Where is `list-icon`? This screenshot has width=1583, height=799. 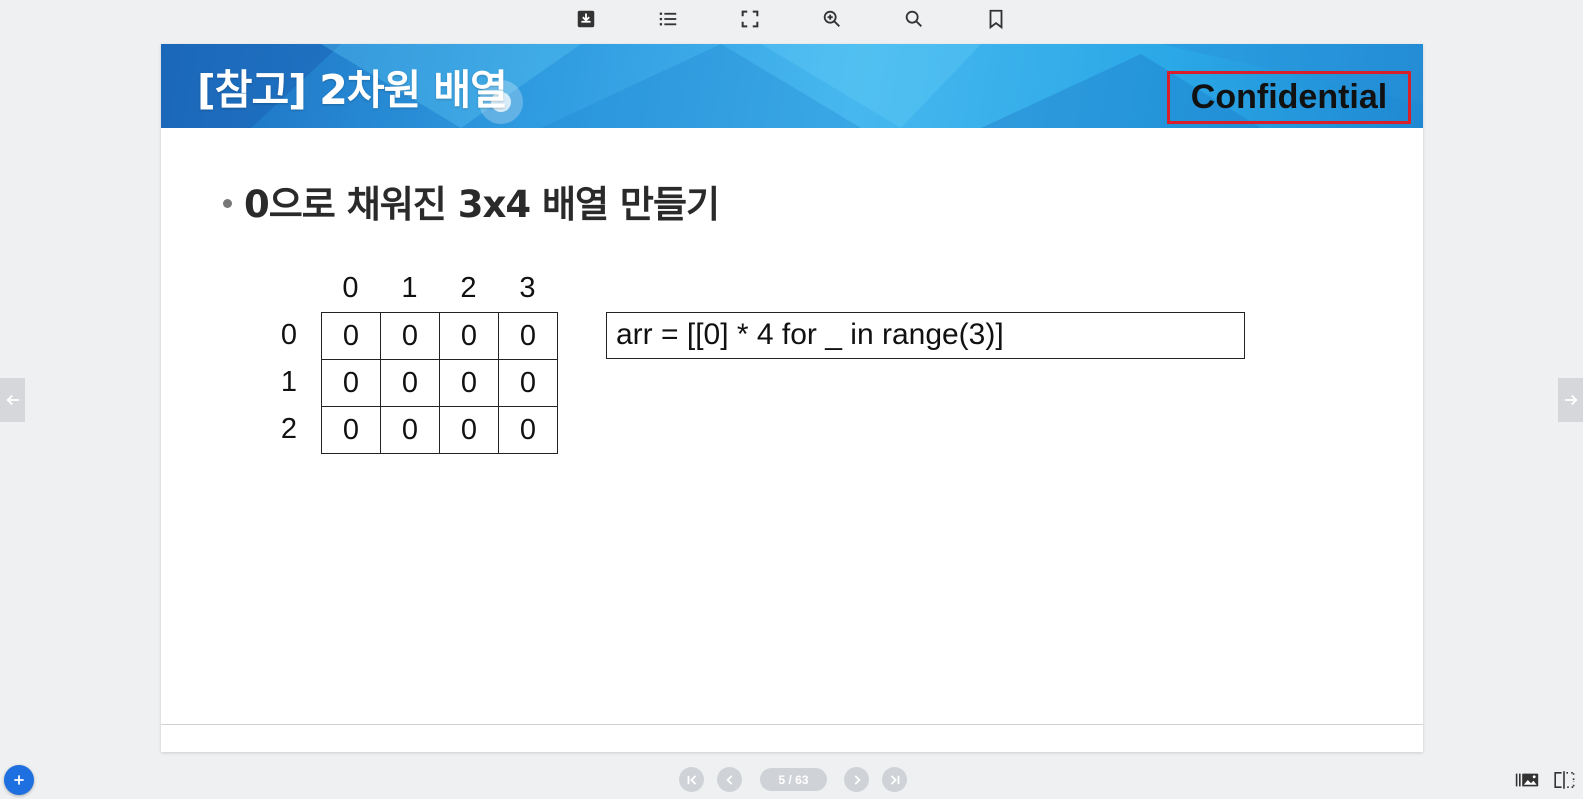
list-icon is located at coordinates (668, 19).